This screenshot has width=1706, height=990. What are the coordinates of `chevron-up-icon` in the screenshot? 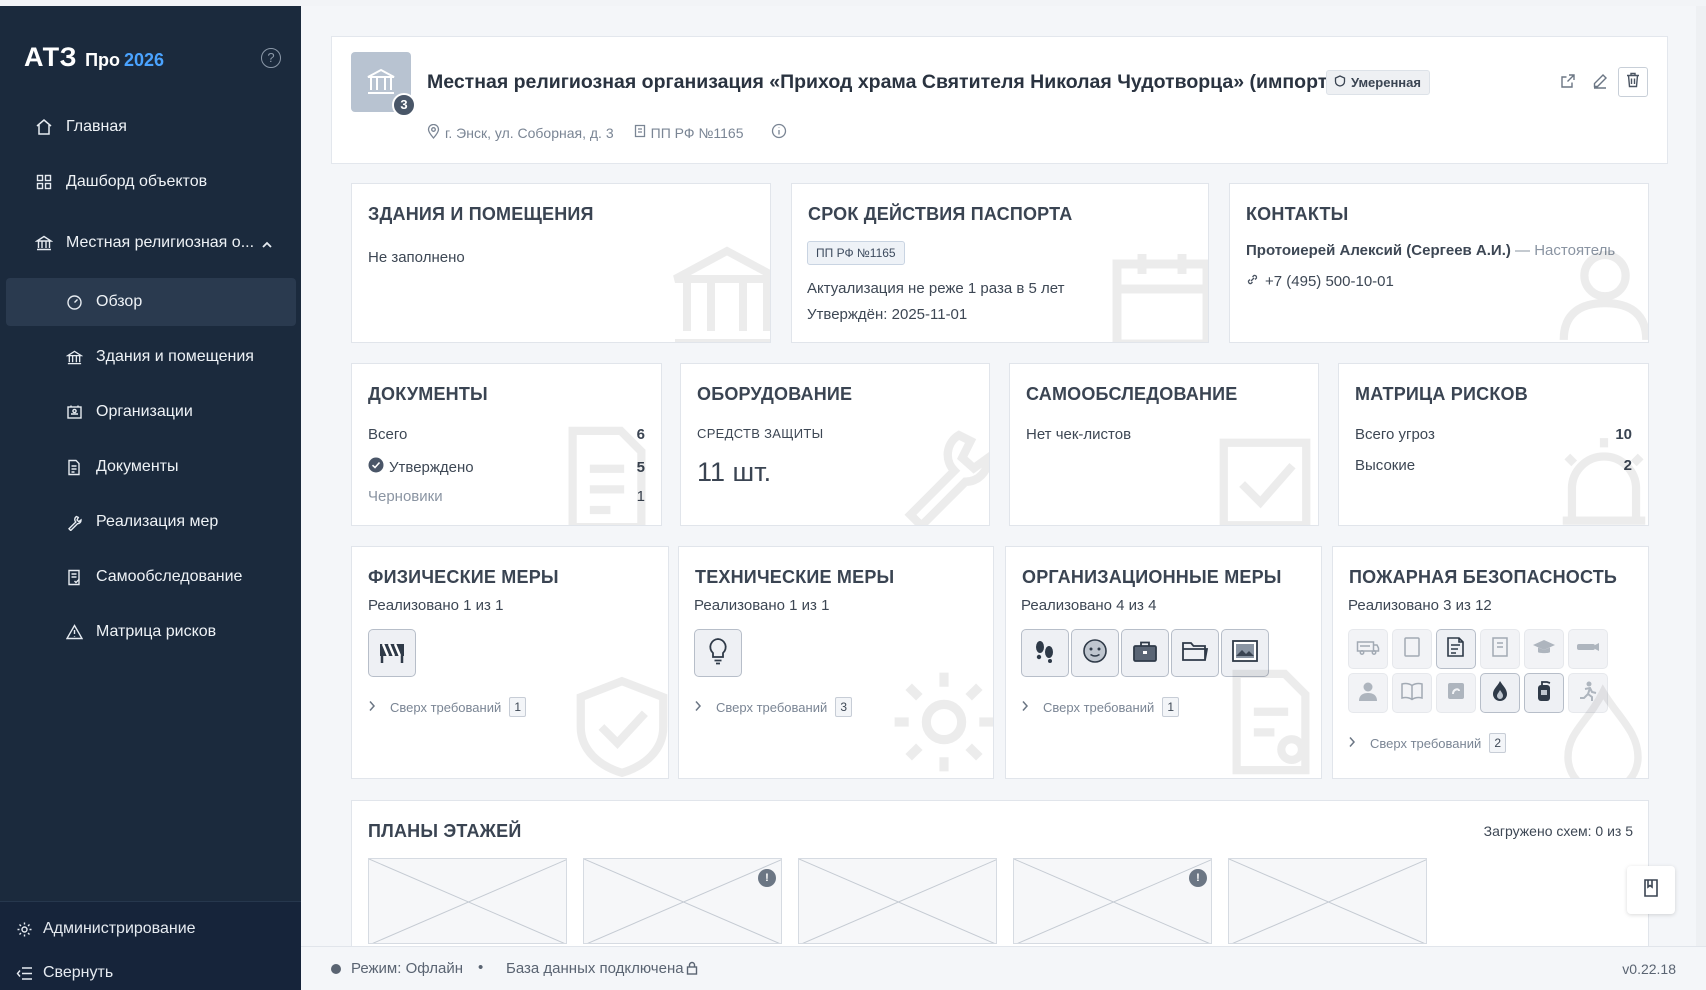 It's located at (267, 246).